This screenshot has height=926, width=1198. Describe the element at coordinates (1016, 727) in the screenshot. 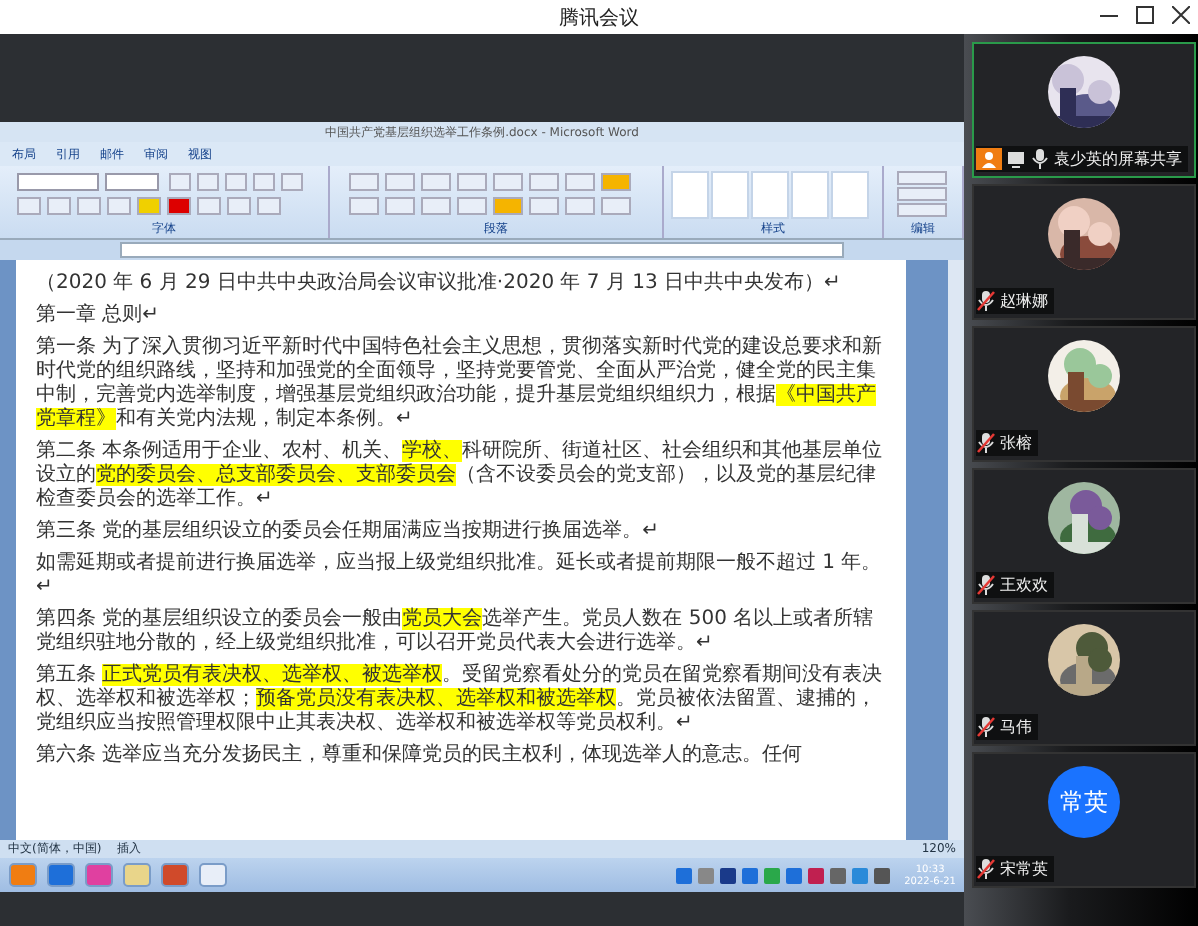

I see `participant-name: 马伟` at that location.